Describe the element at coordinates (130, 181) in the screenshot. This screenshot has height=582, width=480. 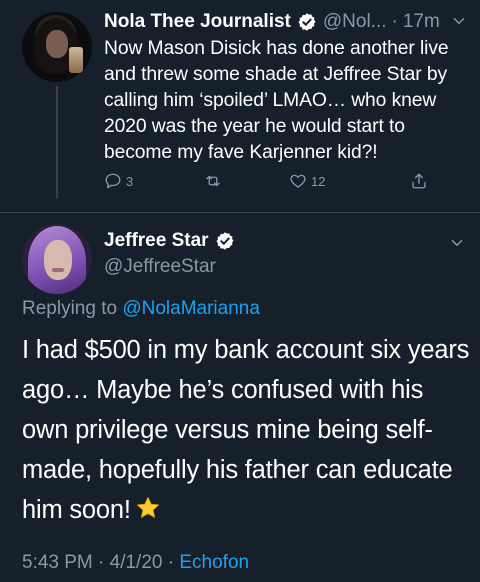
I see `reply-count: 3` at that location.